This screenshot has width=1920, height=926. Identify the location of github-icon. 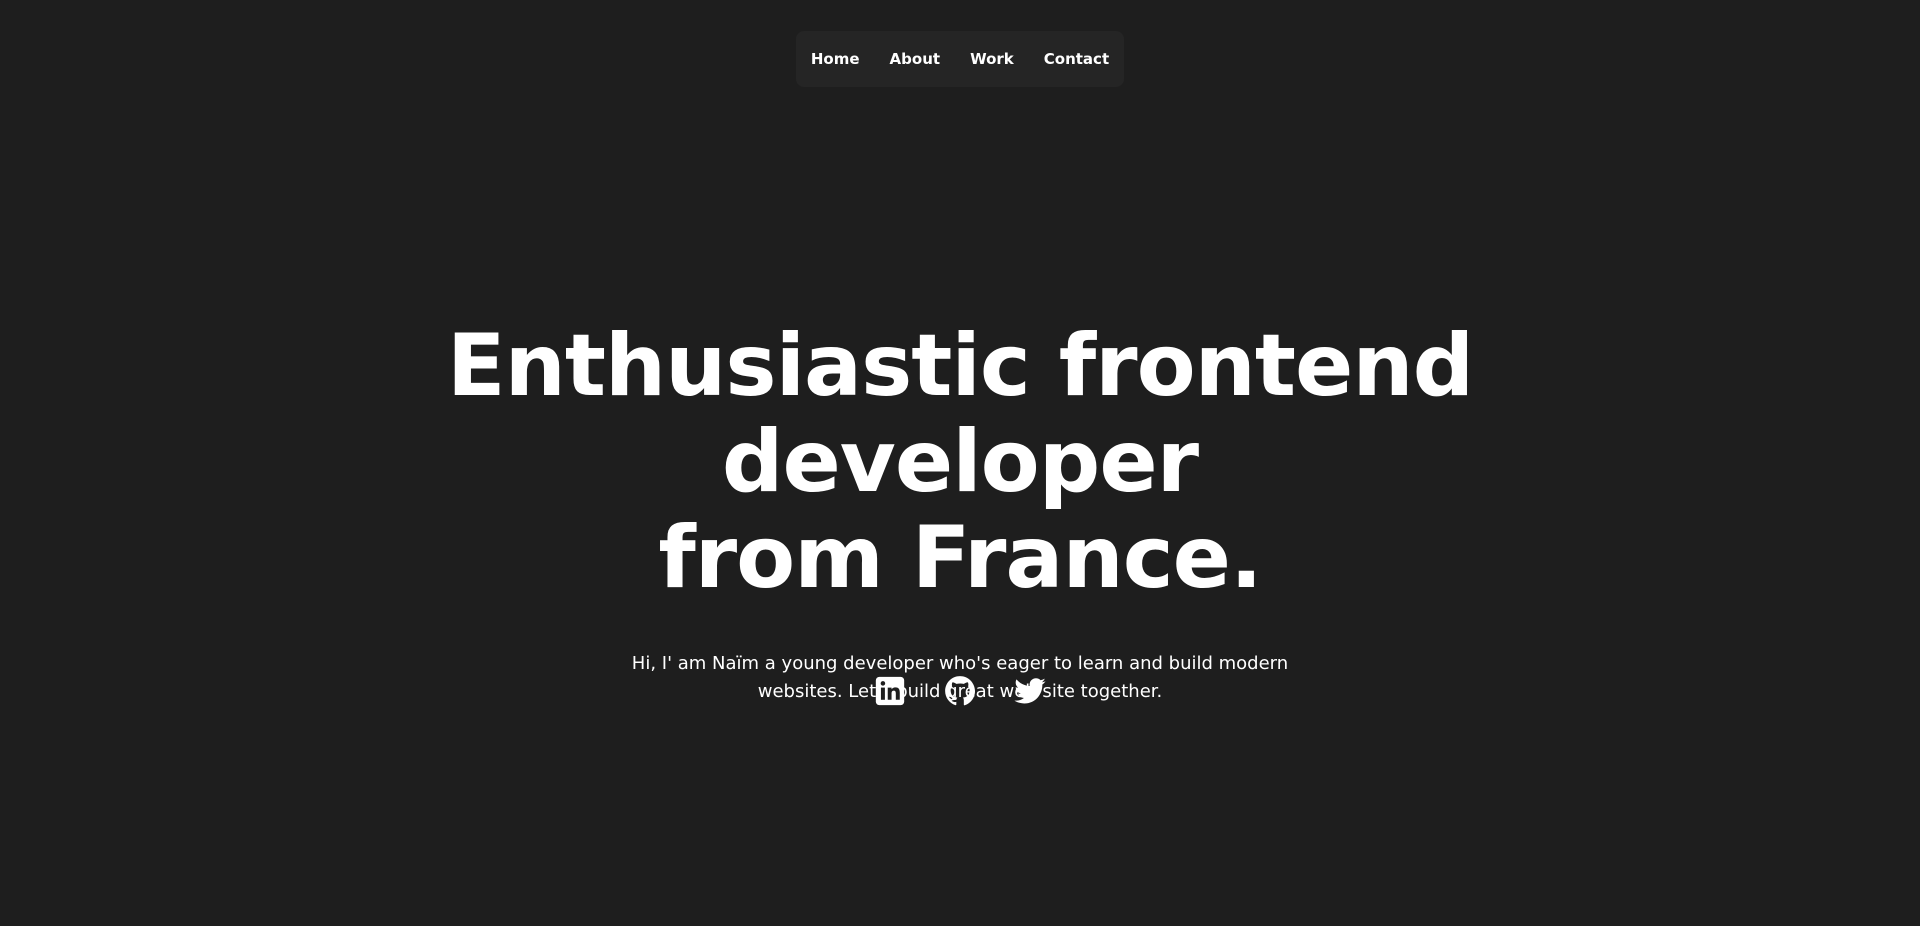
(960, 691).